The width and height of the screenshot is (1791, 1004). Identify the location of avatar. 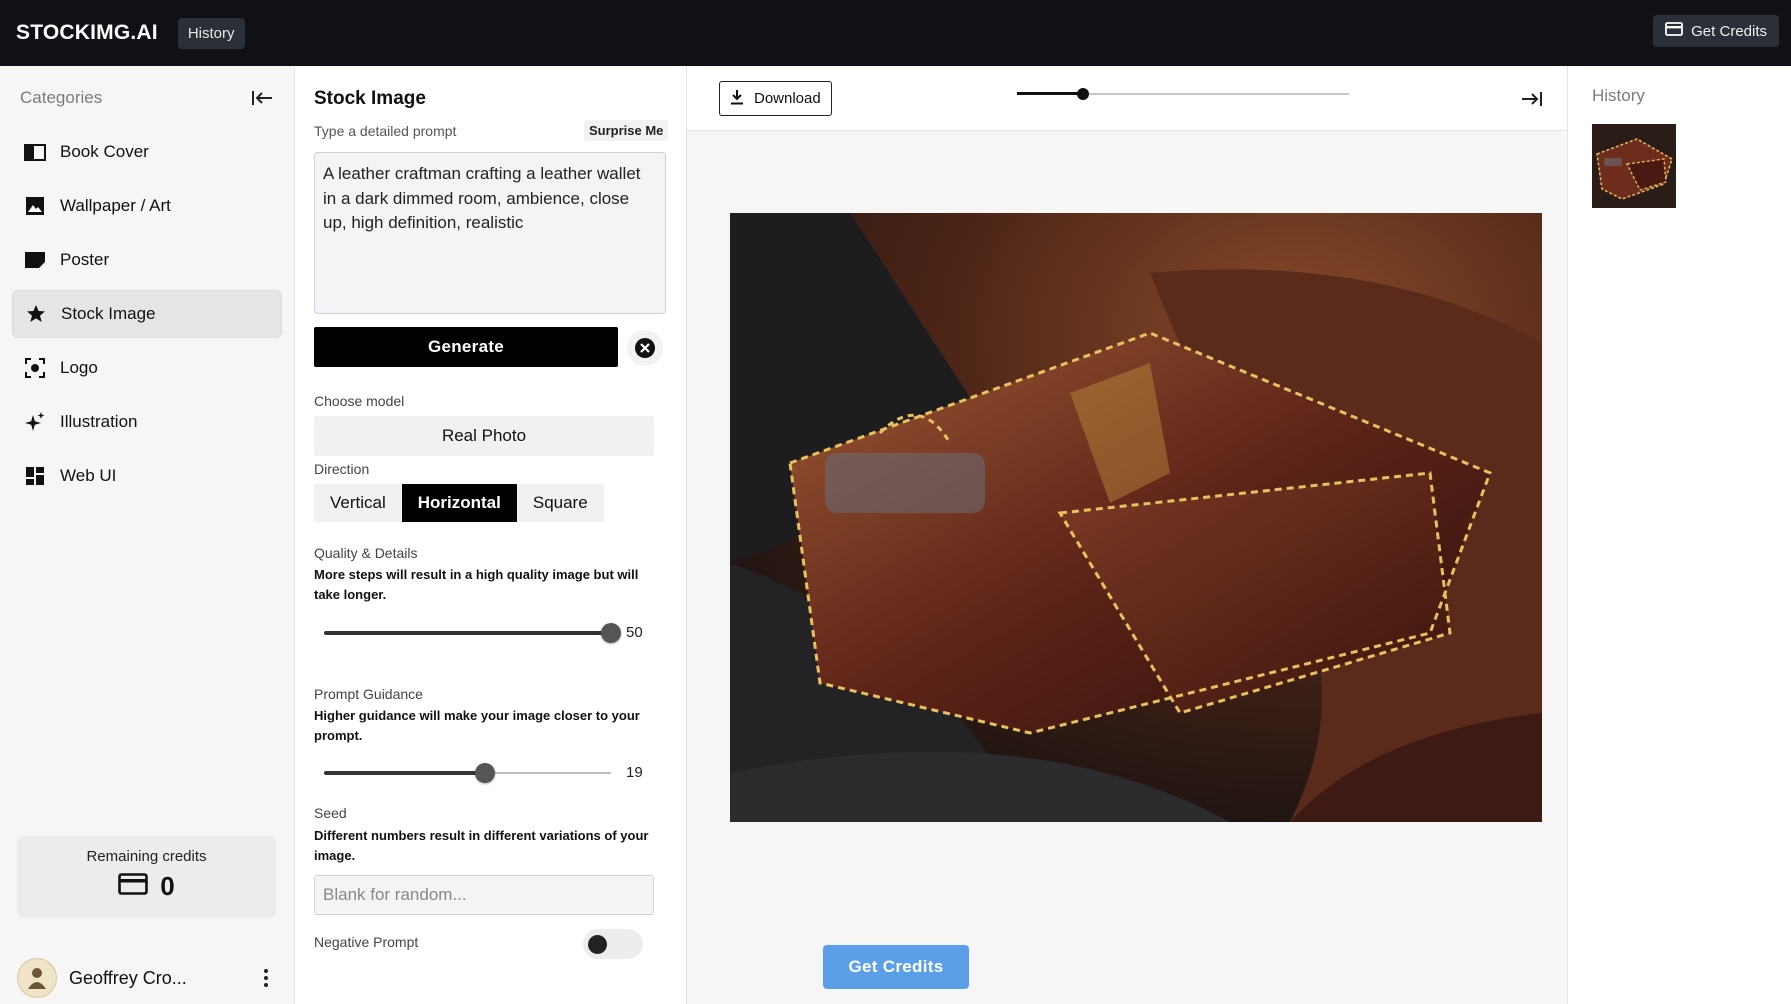
(37, 978).